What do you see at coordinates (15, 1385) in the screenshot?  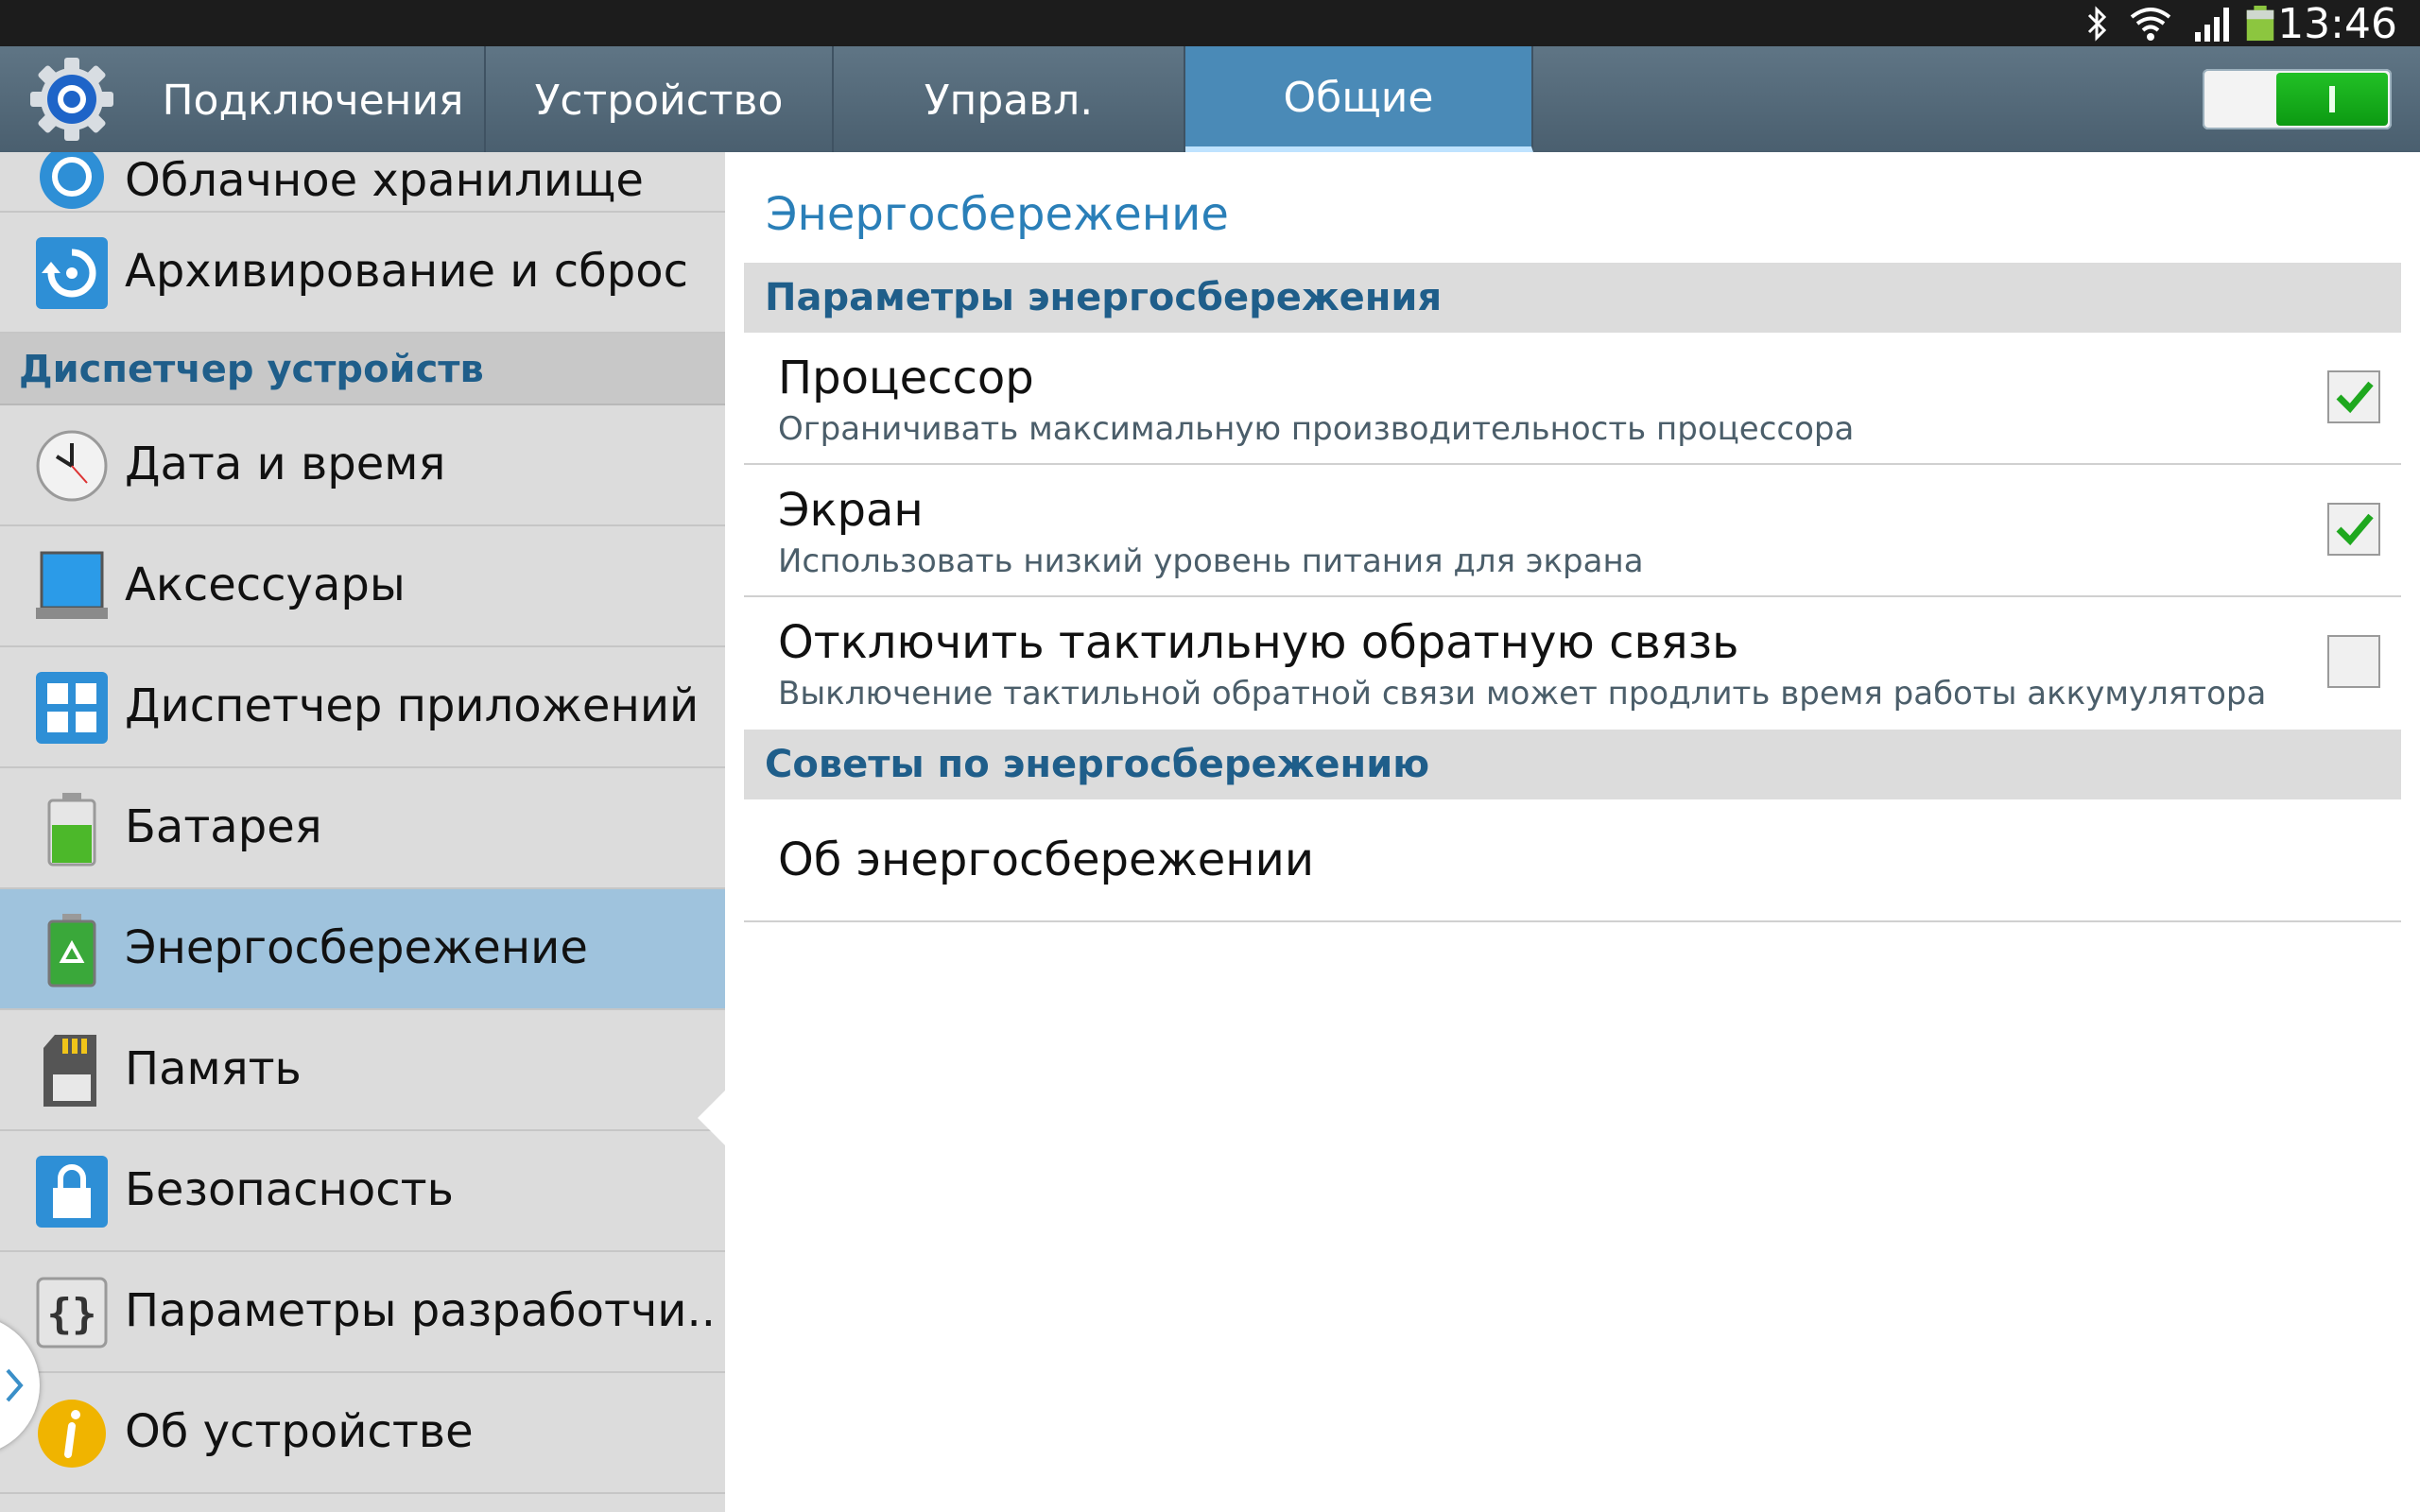 I see `chevron-right-icon` at bounding box center [15, 1385].